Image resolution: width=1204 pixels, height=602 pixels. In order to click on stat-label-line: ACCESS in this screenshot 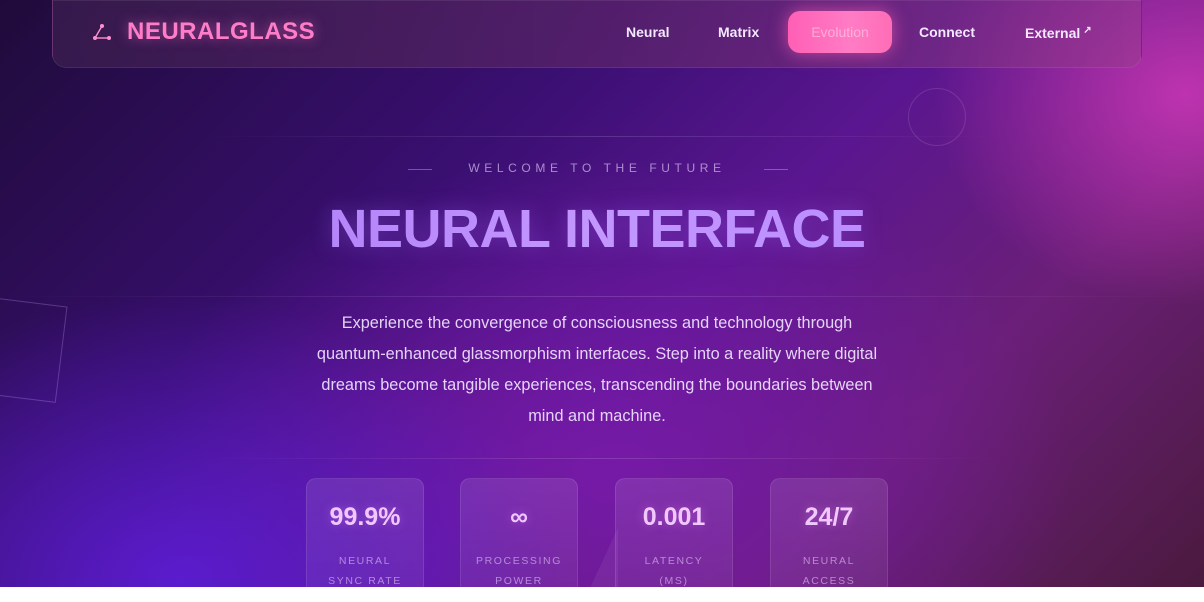, I will do `click(829, 581)`.